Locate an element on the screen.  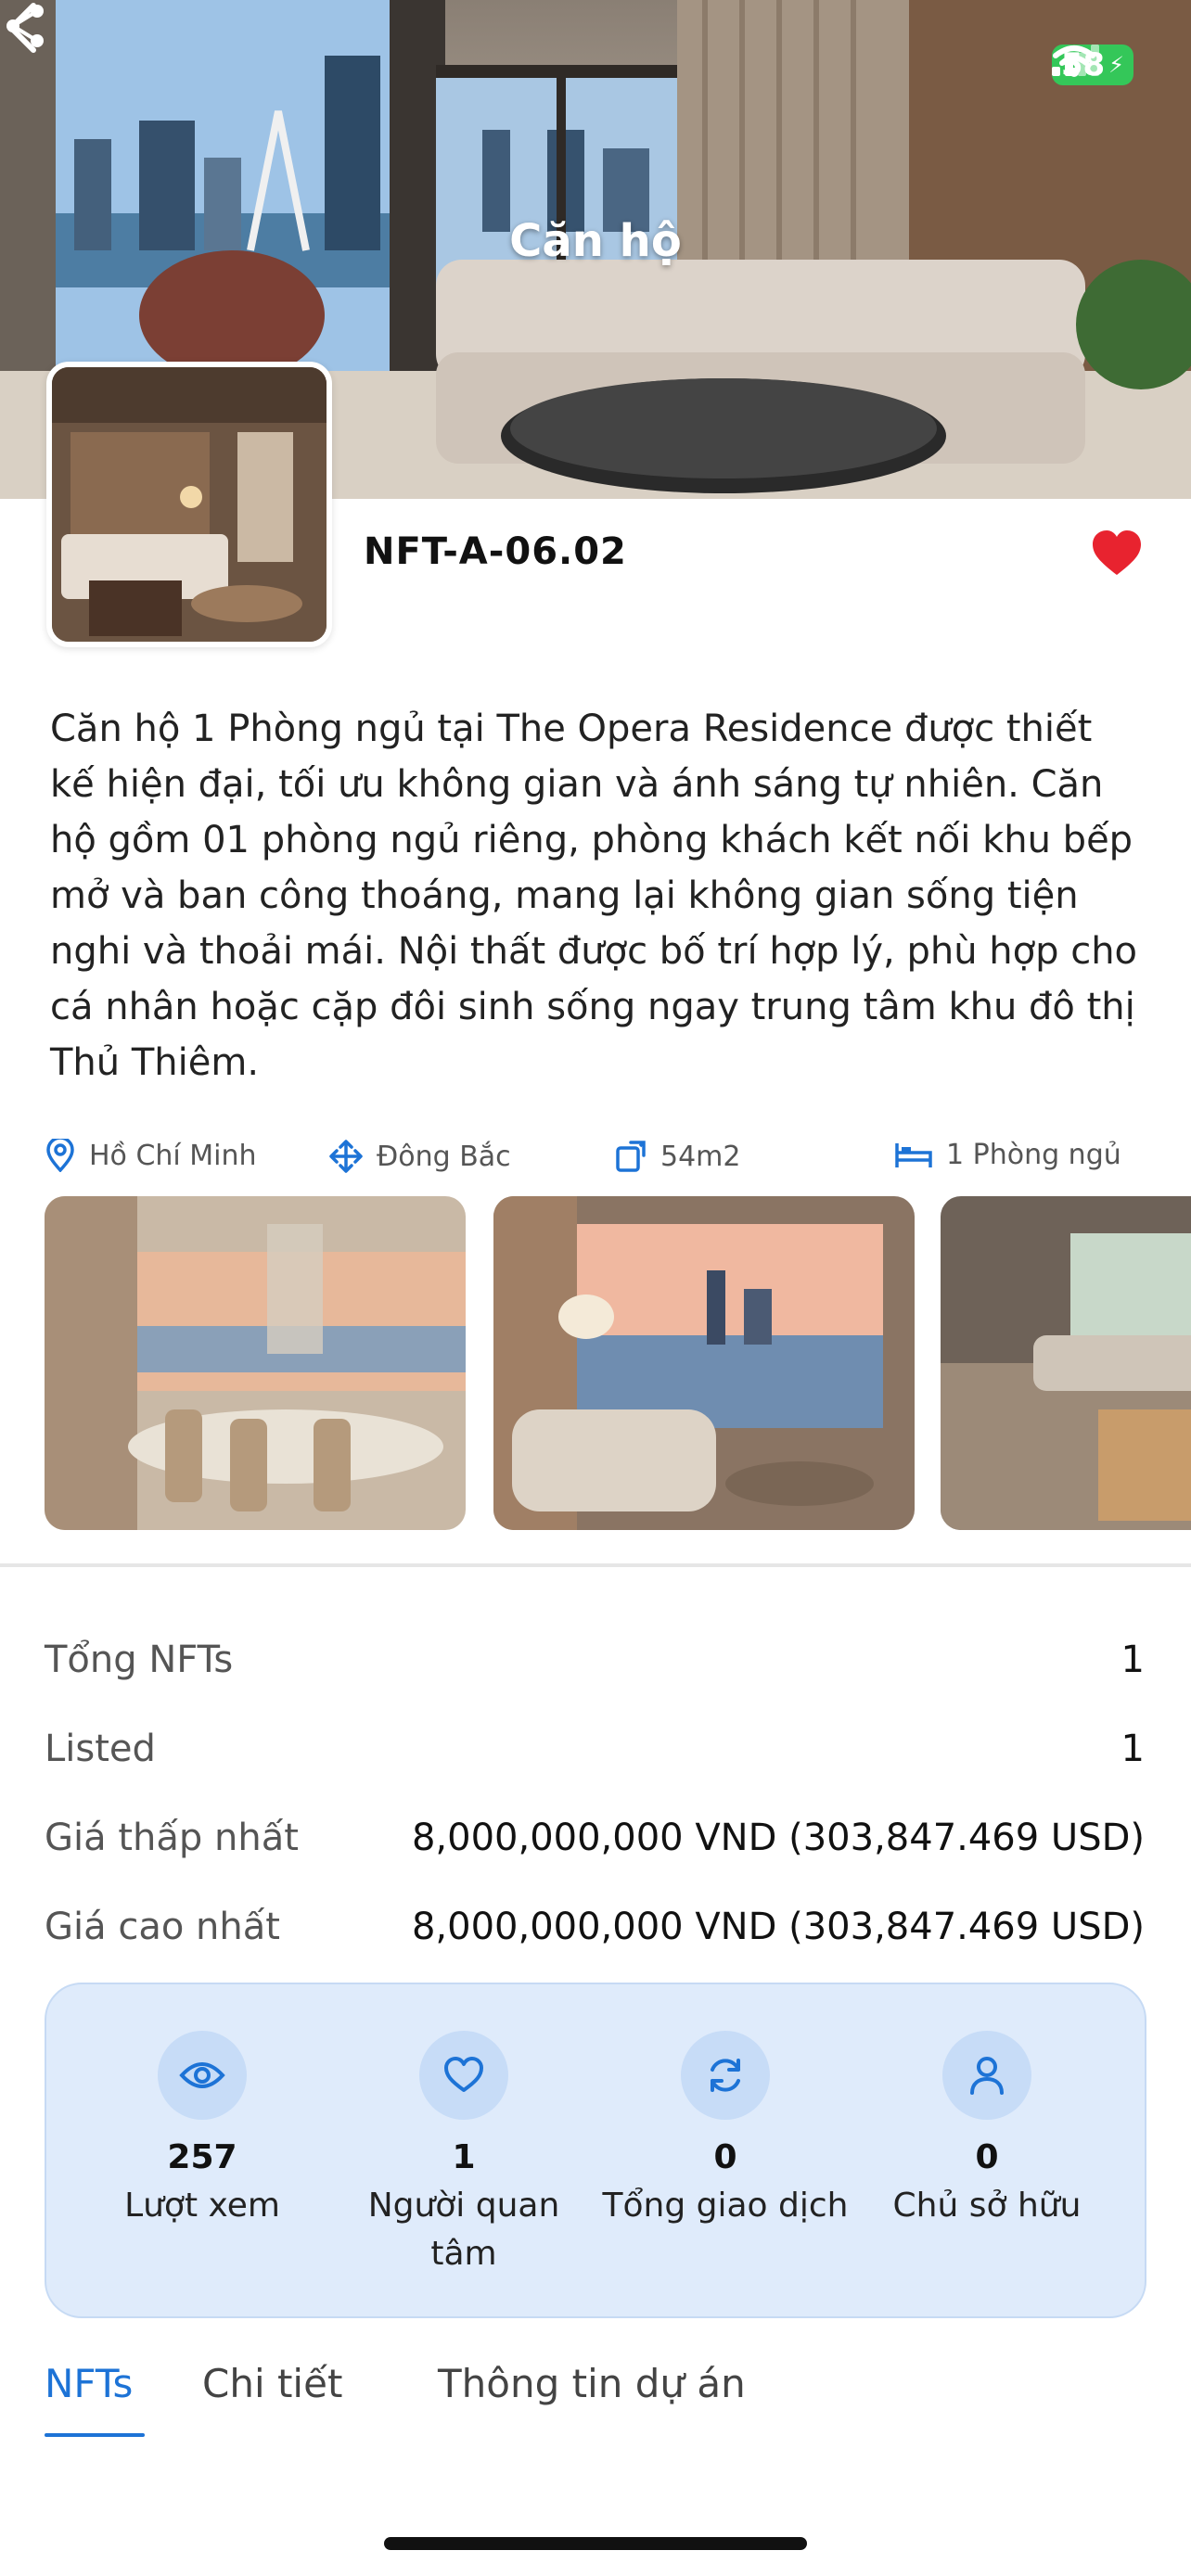
gallery-image-living-room is located at coordinates (704, 1363).